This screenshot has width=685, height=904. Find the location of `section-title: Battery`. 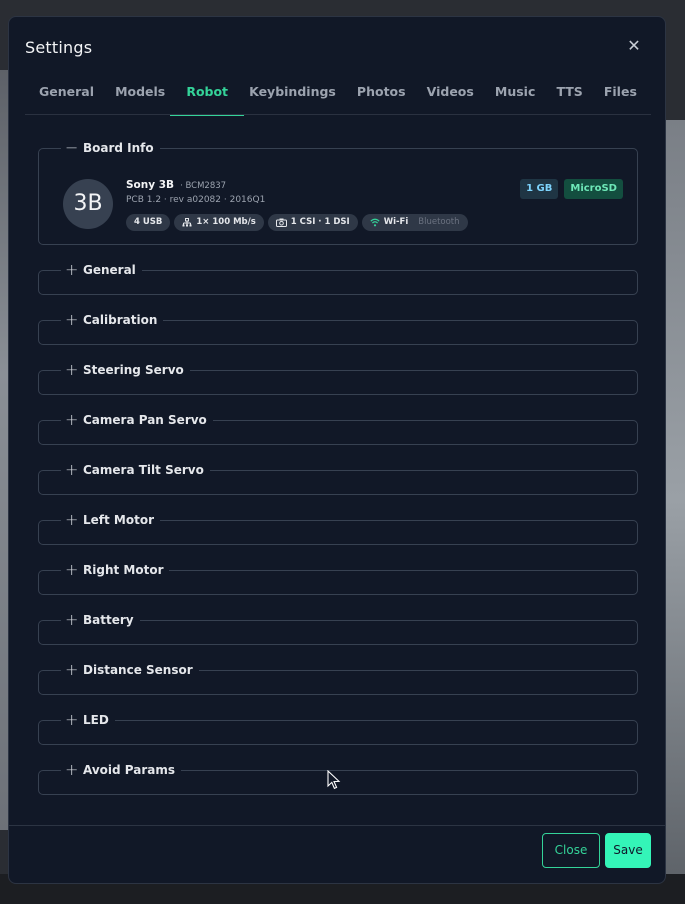

section-title: Battery is located at coordinates (108, 620).